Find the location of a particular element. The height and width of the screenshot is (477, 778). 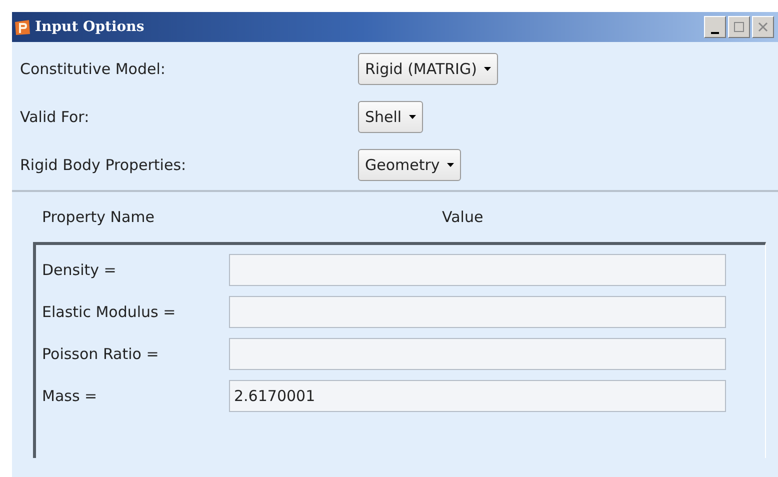

maximize-icon is located at coordinates (739, 27).